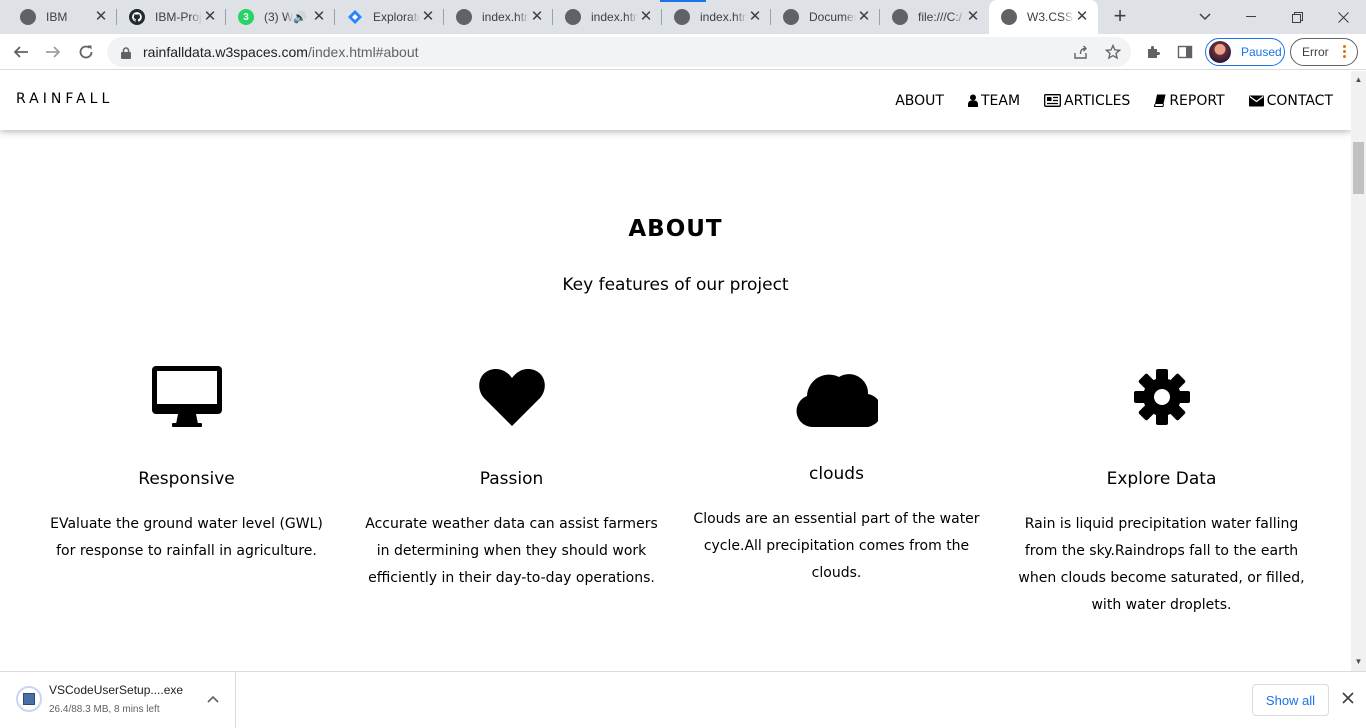 The image size is (1366, 728). What do you see at coordinates (1161, 397) in the screenshot?
I see `gear-icon` at bounding box center [1161, 397].